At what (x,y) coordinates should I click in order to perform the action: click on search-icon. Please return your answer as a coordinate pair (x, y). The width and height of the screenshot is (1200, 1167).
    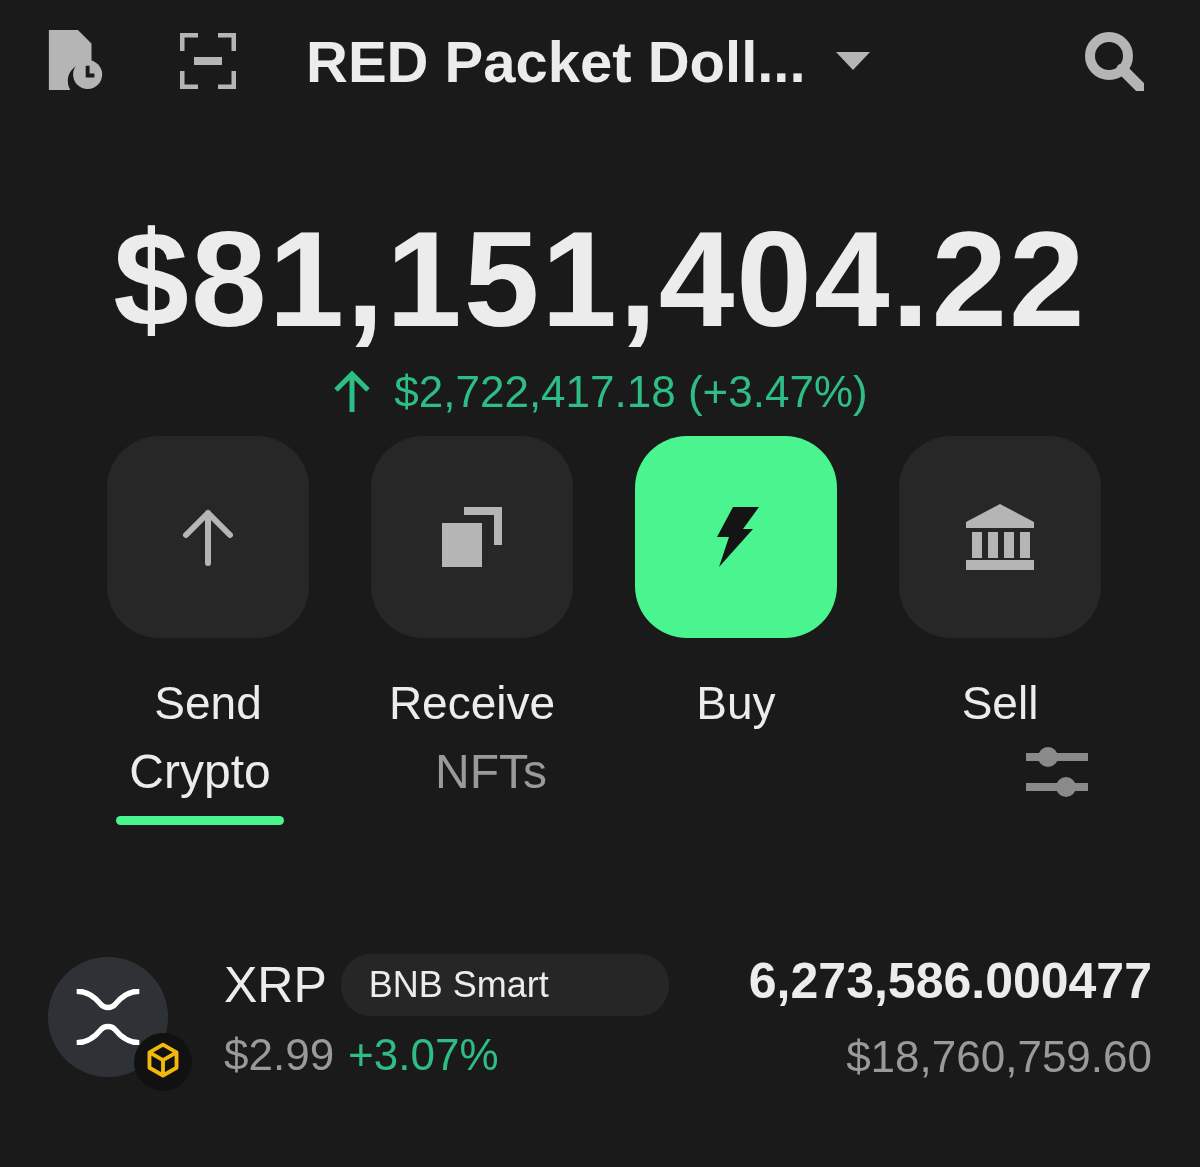
    Looking at the image, I should click on (1114, 61).